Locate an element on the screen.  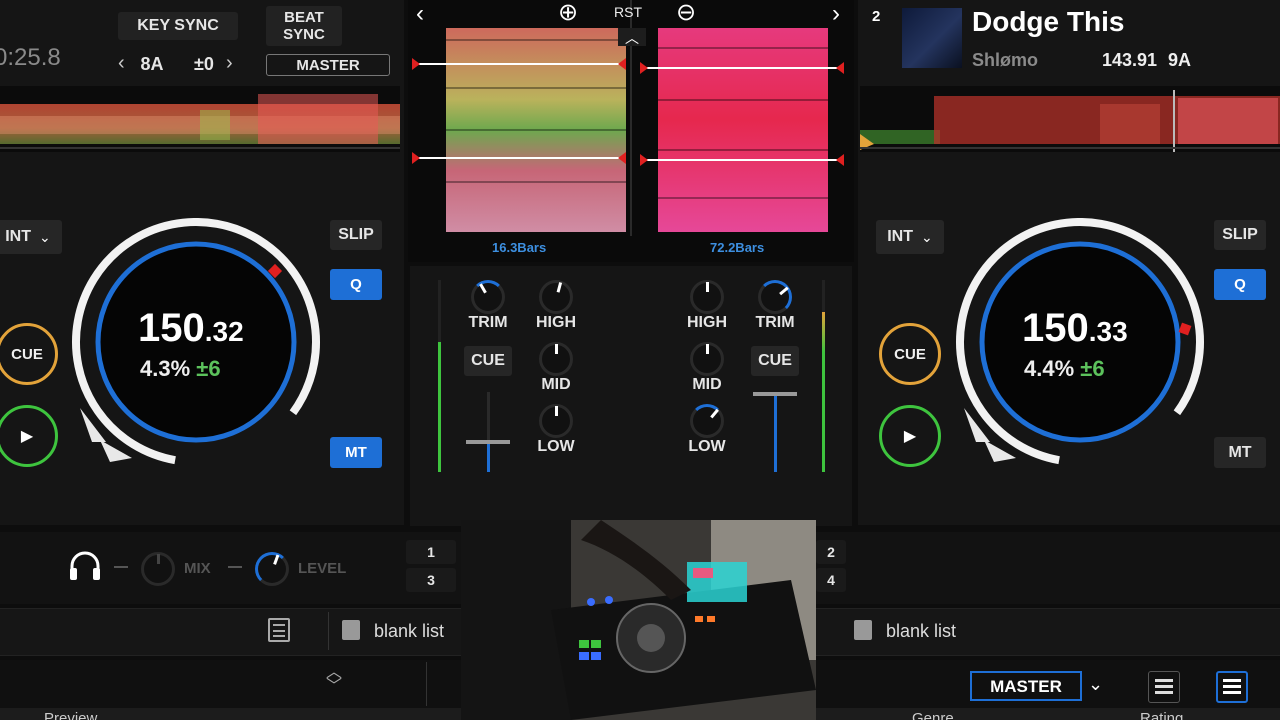
deck2-number: 2 is located at coordinates (876, 16).